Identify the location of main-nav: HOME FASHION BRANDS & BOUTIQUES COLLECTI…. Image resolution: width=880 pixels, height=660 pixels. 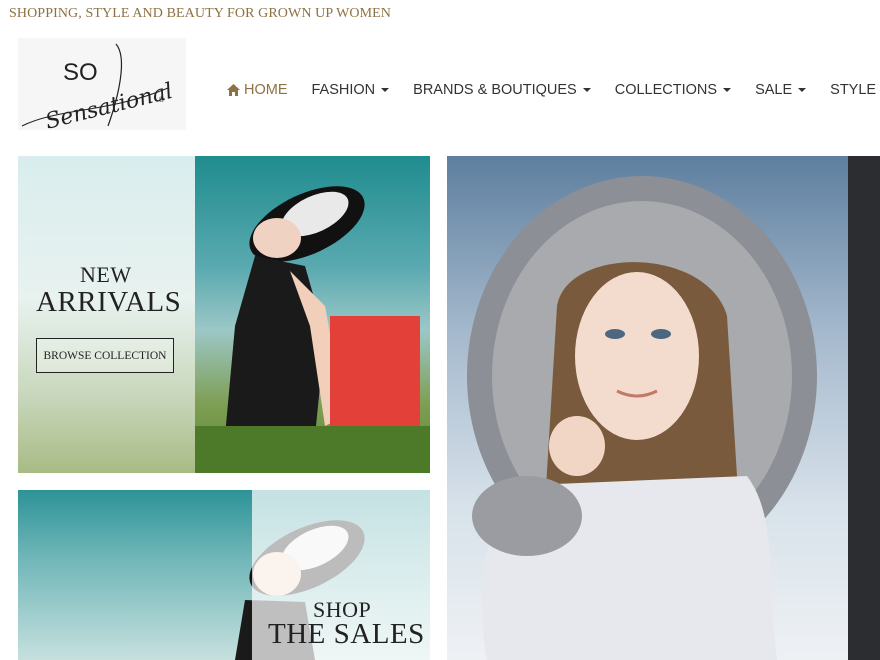
(553, 90).